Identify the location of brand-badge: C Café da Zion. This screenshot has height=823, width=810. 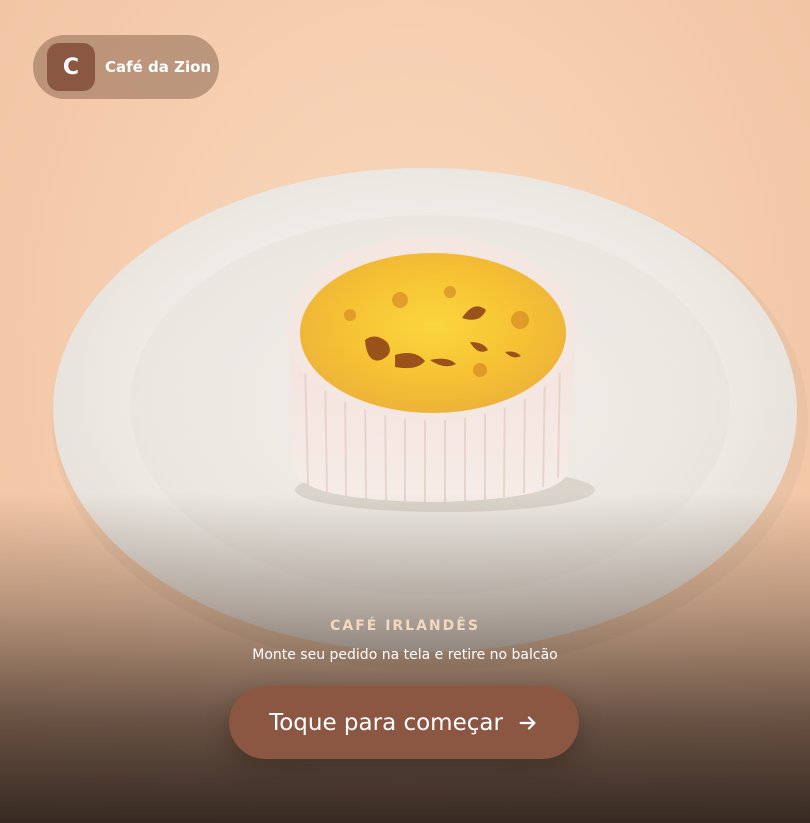
(126, 67).